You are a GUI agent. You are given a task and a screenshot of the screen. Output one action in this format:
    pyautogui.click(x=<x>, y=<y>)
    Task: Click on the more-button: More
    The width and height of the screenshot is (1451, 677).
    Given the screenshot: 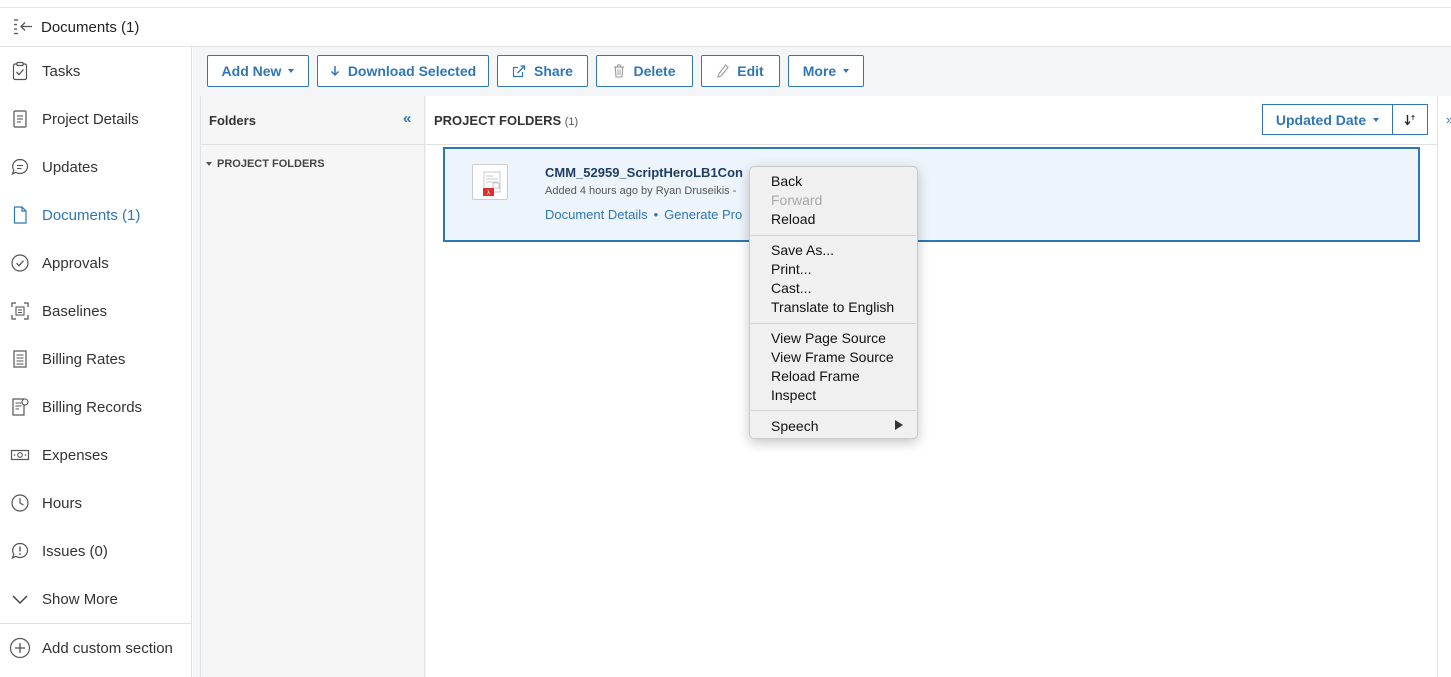 What is the action you would take?
    pyautogui.click(x=826, y=71)
    